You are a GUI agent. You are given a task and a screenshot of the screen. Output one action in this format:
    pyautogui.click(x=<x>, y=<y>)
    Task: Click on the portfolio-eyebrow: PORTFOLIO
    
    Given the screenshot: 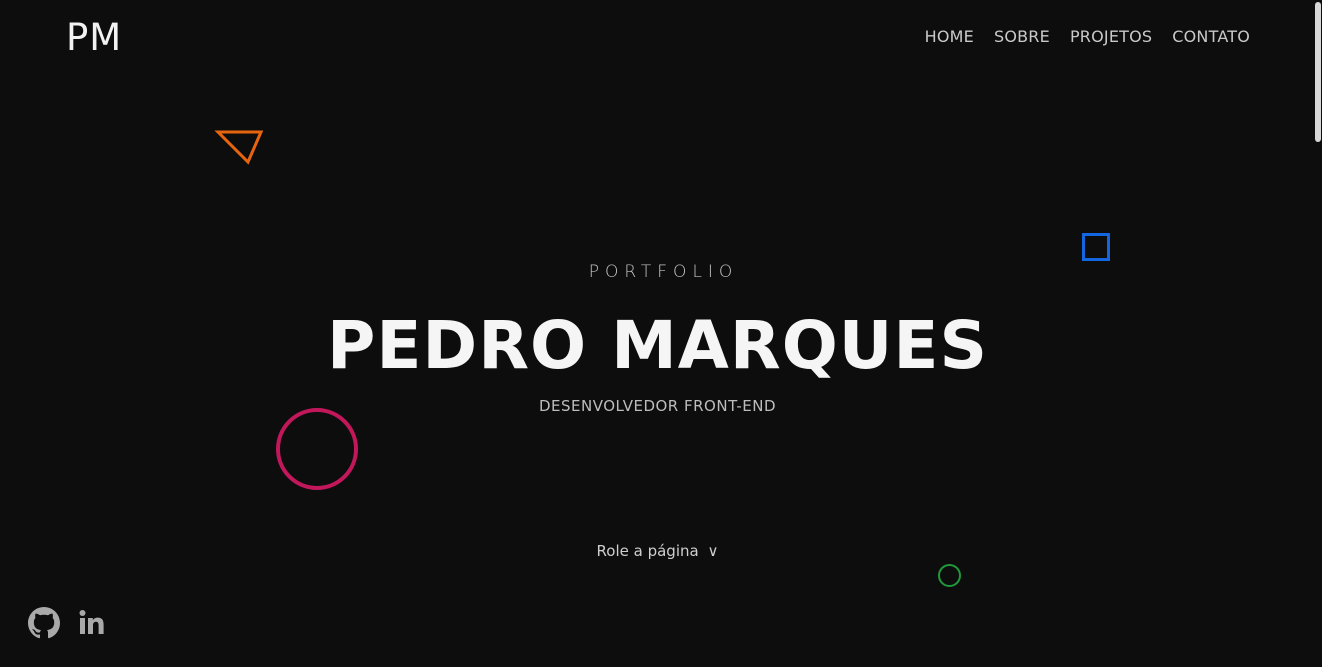 What is the action you would take?
    pyautogui.click(x=663, y=272)
    